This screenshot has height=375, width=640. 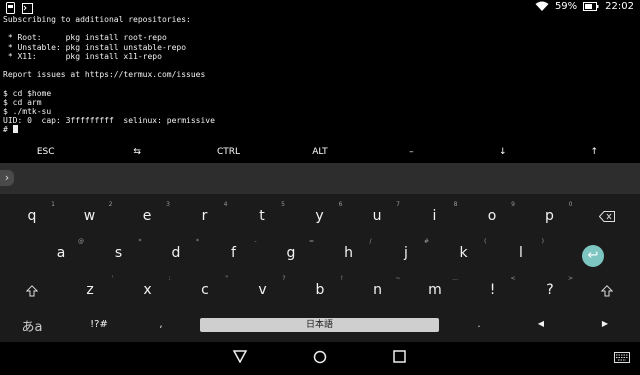 I want to click on space-key: 日本語, so click(x=319, y=325).